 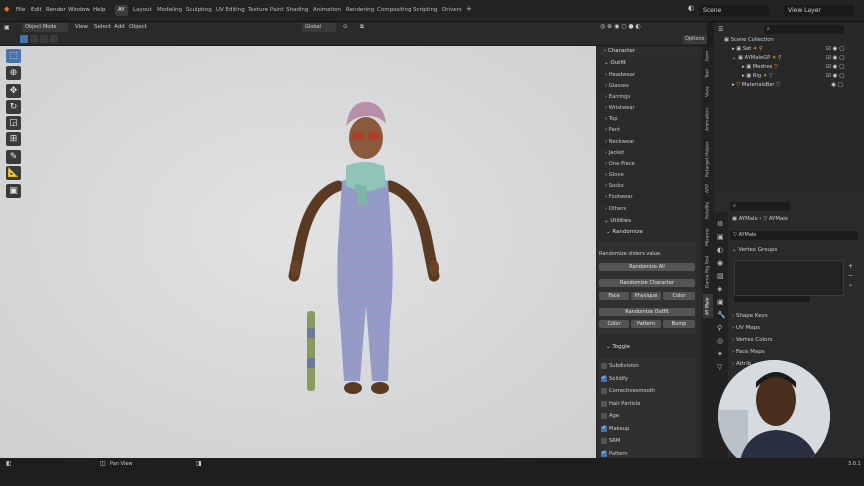 What do you see at coordinates (13, 91) in the screenshot?
I see `move-icon: ✥` at bounding box center [13, 91].